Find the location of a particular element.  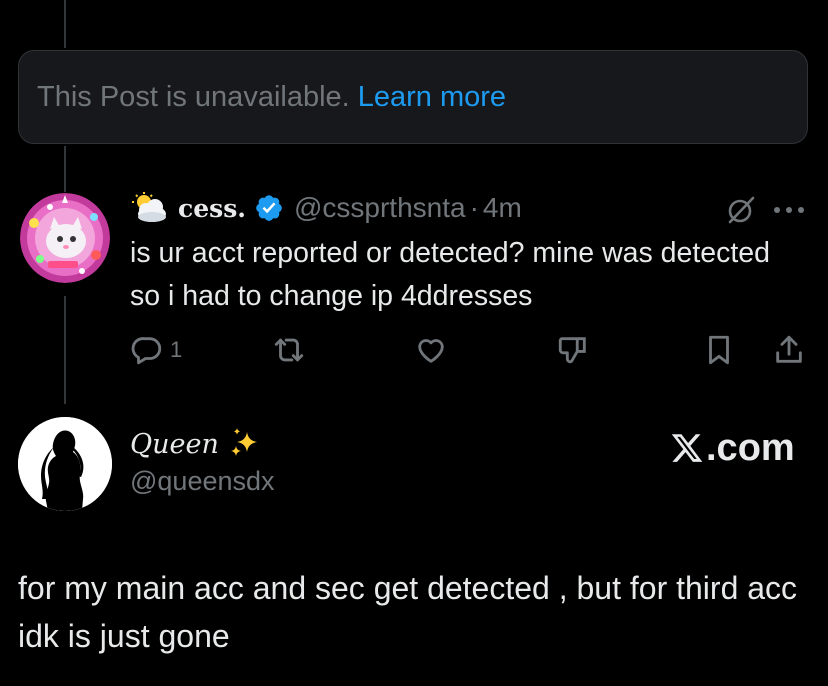

action-bar: 1 is located at coordinates (414, 350).